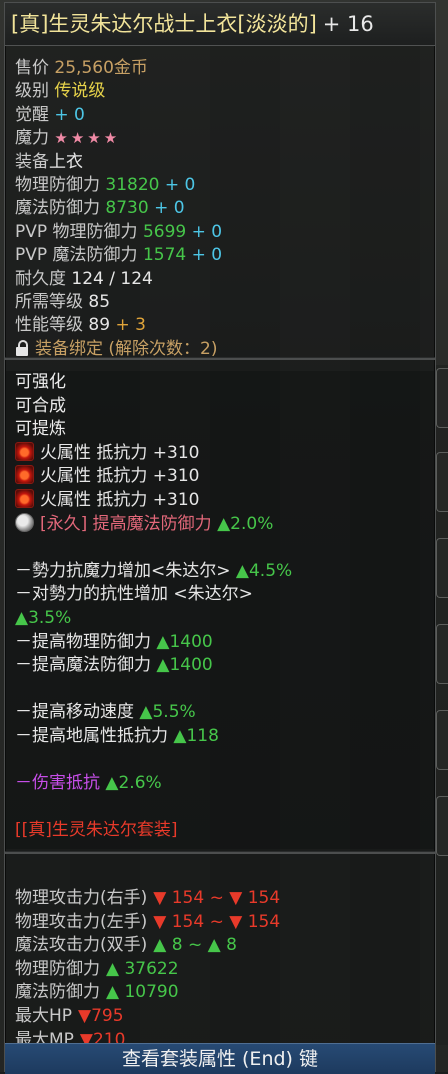 The height and width of the screenshot is (1074, 448). Describe the element at coordinates (348, 24) in the screenshot. I see `enhance-level: + 16` at that location.